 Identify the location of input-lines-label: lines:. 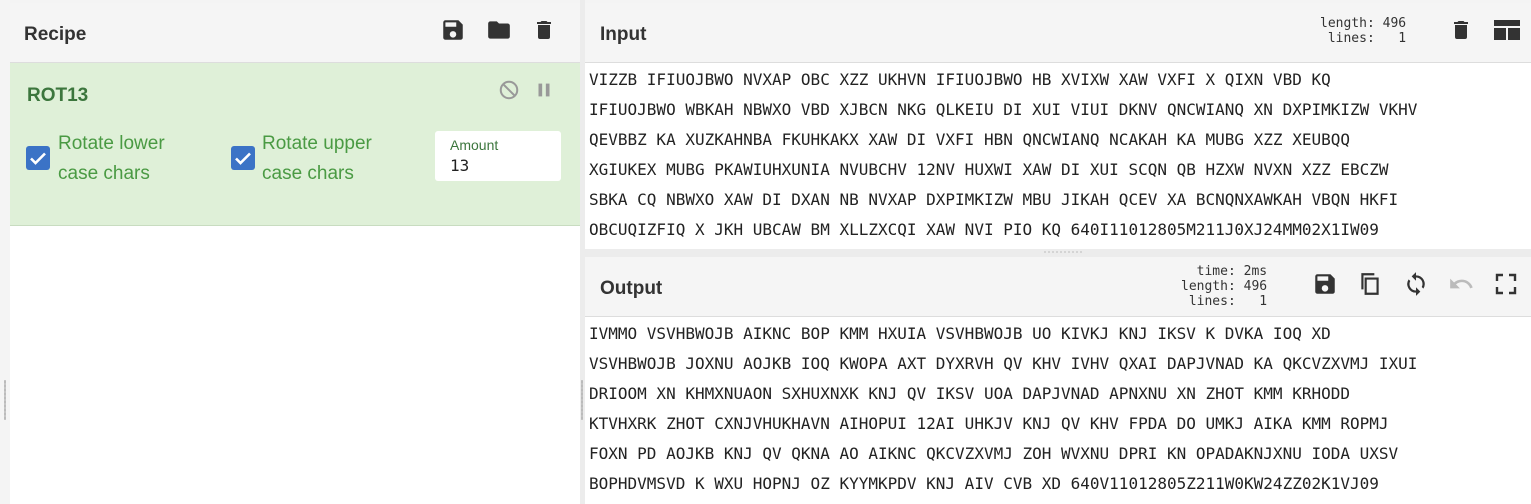
(1351, 38).